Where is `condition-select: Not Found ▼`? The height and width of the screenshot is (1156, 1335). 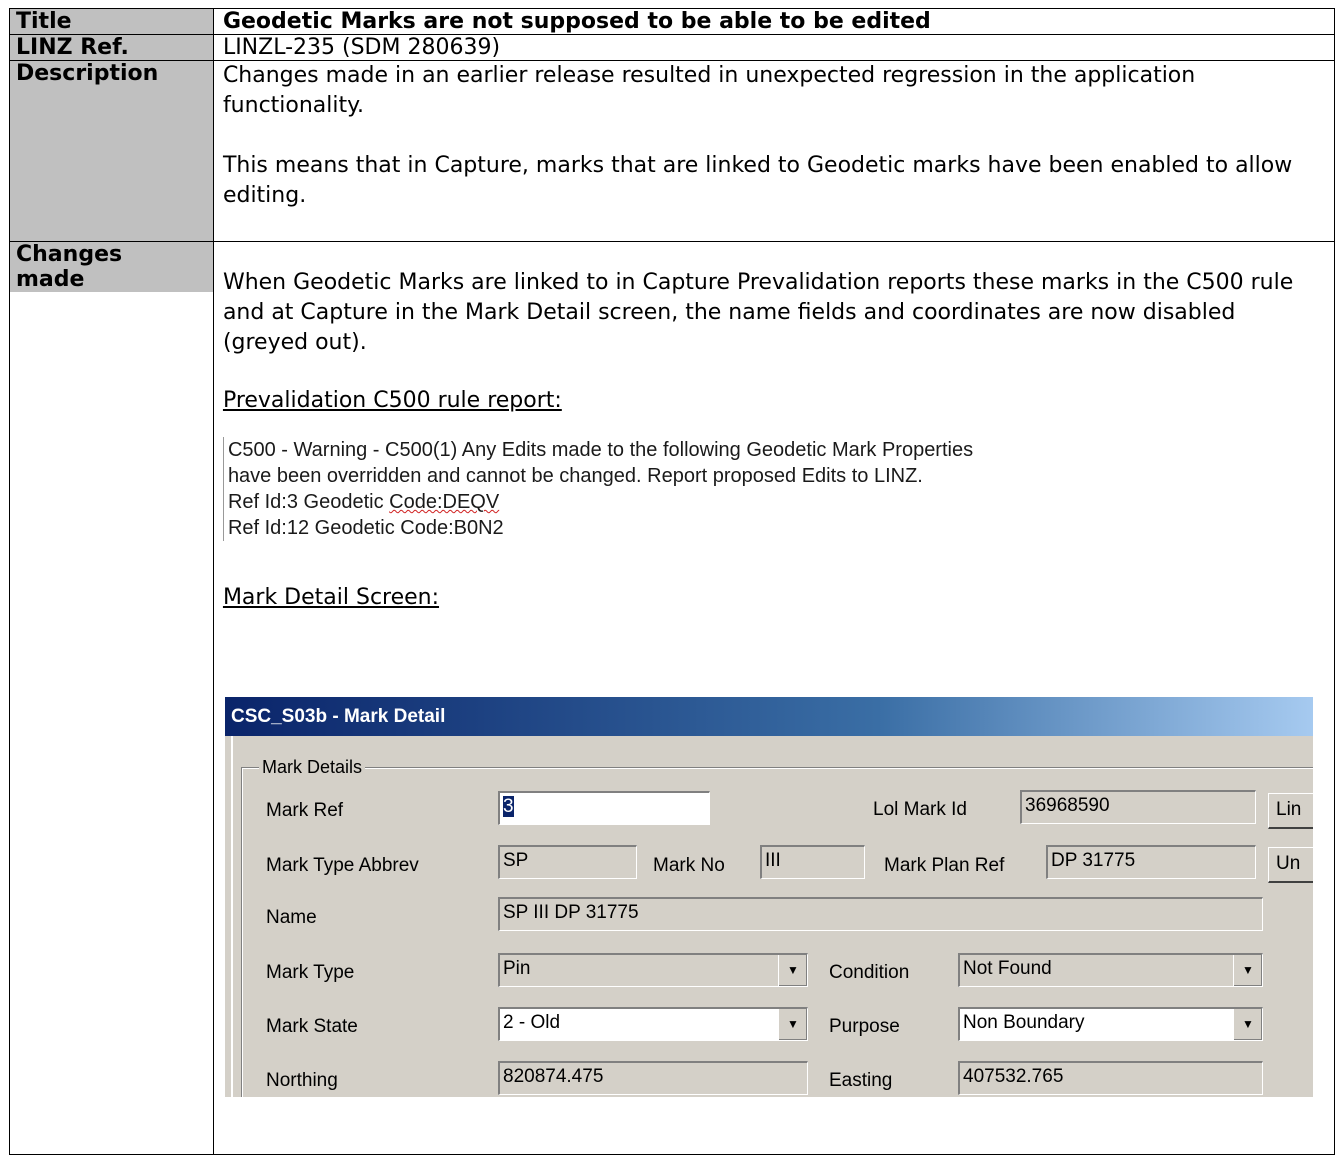 condition-select: Not Found ▼ is located at coordinates (1110, 970).